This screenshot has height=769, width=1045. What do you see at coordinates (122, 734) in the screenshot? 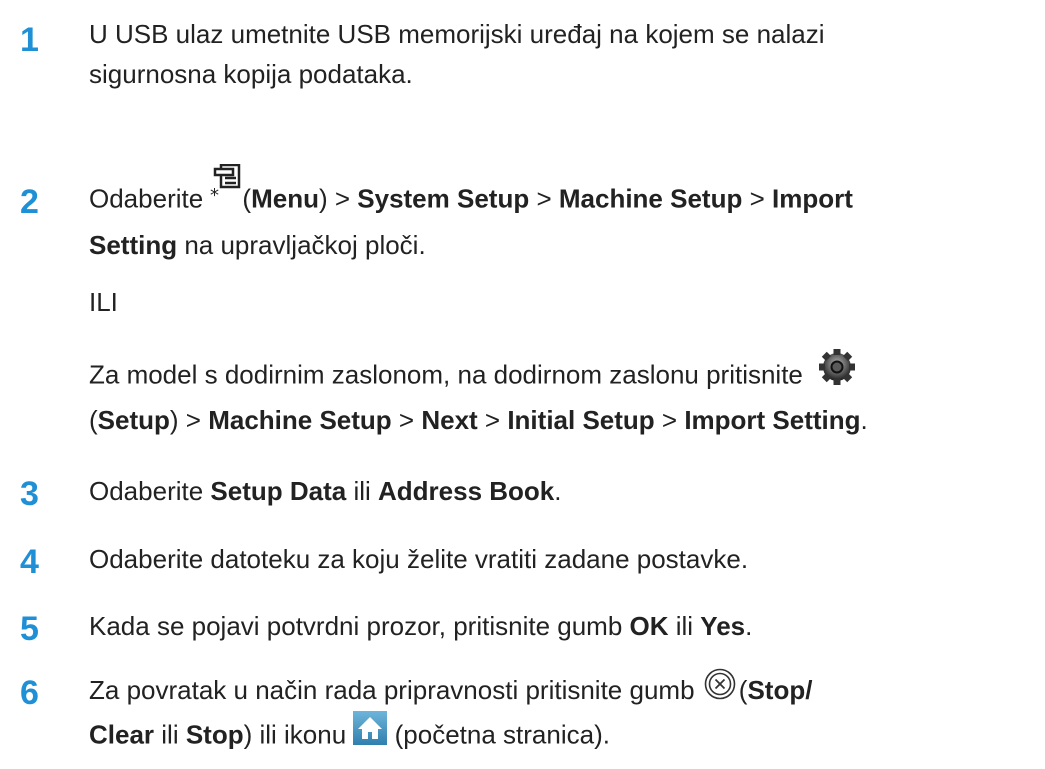
I see `clear-label: Clear` at bounding box center [122, 734].